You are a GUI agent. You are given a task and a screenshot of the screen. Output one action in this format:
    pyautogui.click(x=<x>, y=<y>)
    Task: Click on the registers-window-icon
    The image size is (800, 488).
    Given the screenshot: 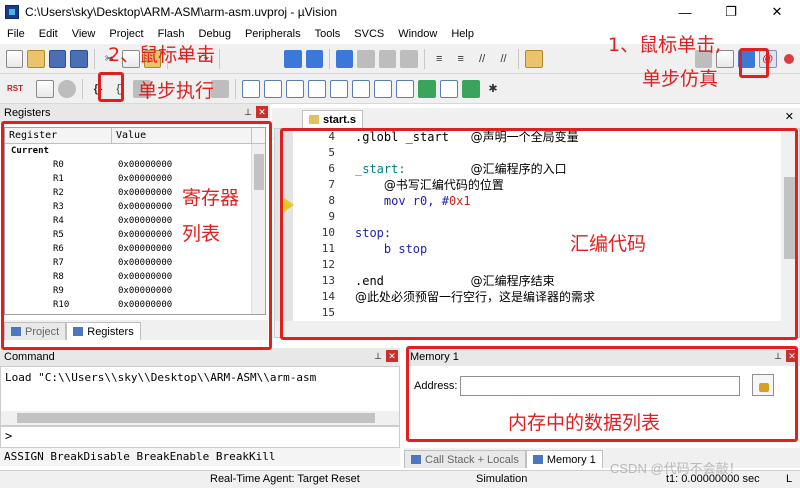 What is the action you would take?
    pyautogui.click(x=317, y=88)
    